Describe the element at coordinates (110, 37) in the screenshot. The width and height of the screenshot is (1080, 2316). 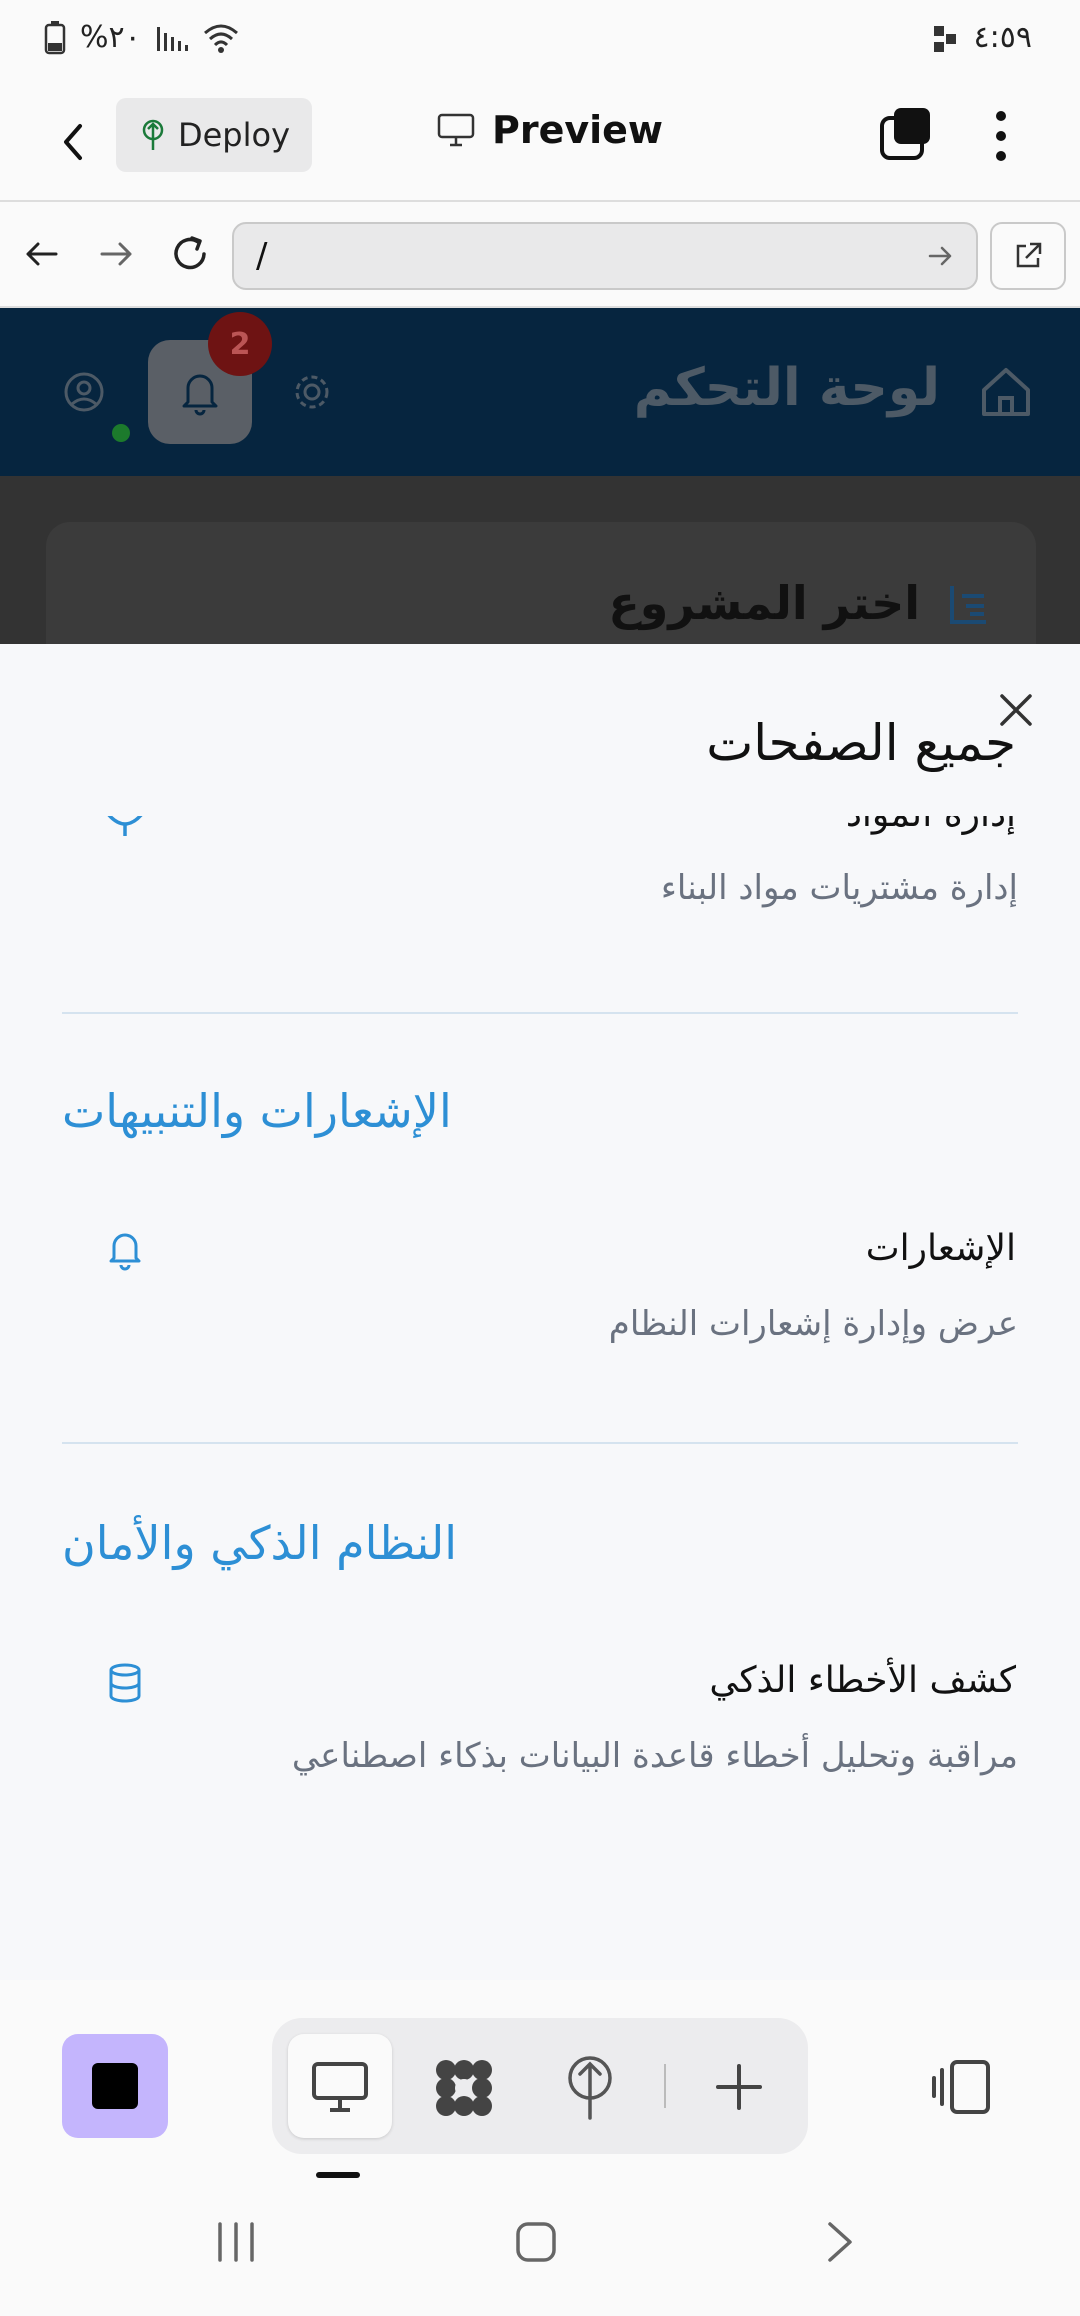
I see `battery-percent: %٢٠` at that location.